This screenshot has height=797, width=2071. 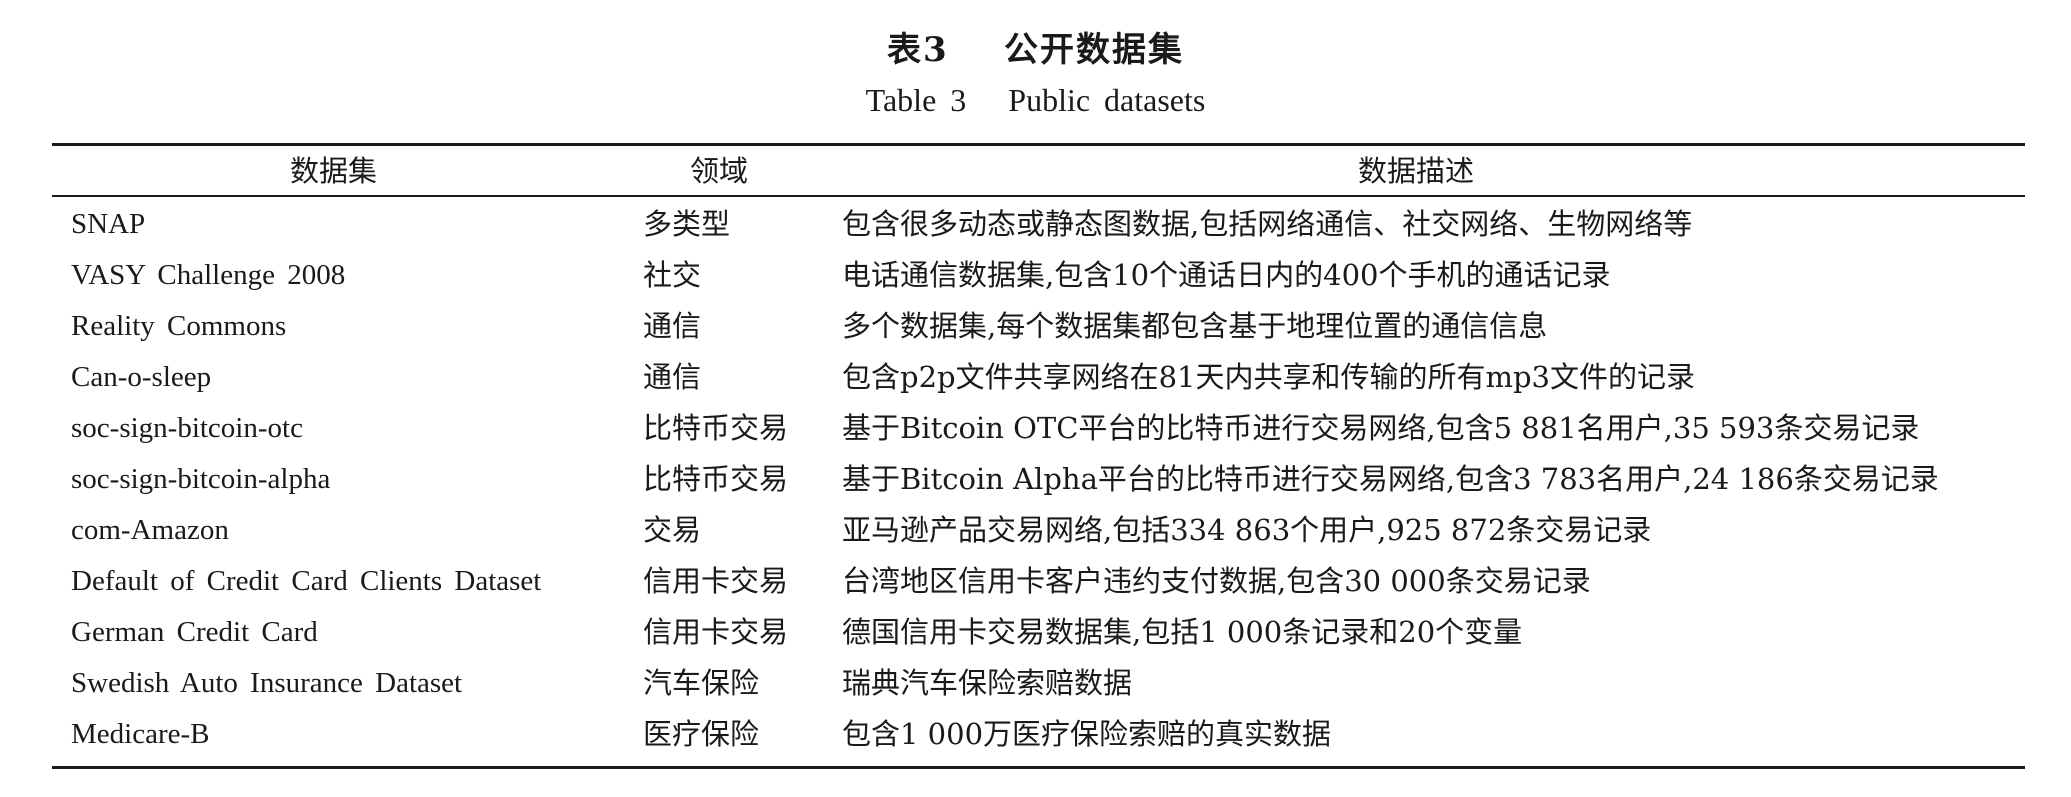 I want to click on table-header-row: 数据集 领域 数据描述, so click(x=1038, y=170).